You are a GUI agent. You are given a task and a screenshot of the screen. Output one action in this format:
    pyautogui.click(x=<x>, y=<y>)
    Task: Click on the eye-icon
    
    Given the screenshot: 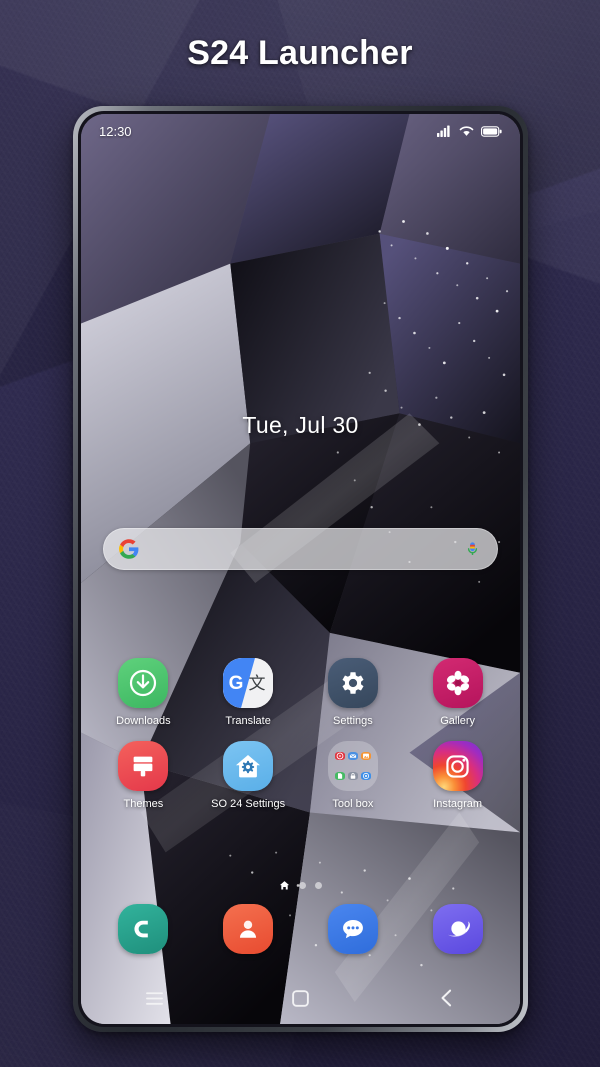 What is the action you would take?
    pyautogui.click(x=365, y=775)
    